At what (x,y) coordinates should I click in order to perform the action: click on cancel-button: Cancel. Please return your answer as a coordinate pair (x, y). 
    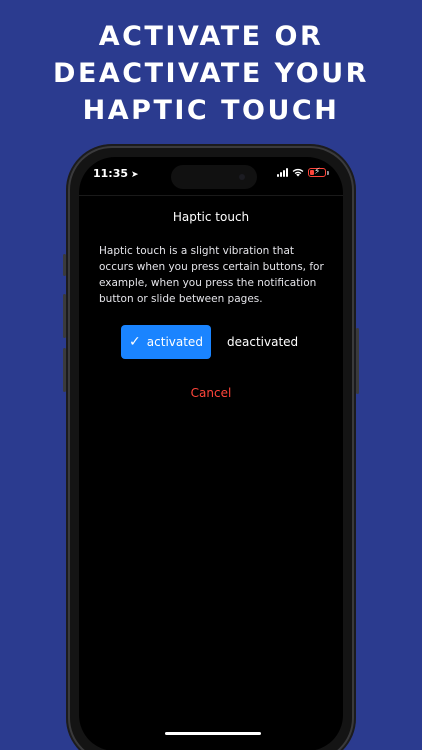
    Looking at the image, I should click on (211, 393).